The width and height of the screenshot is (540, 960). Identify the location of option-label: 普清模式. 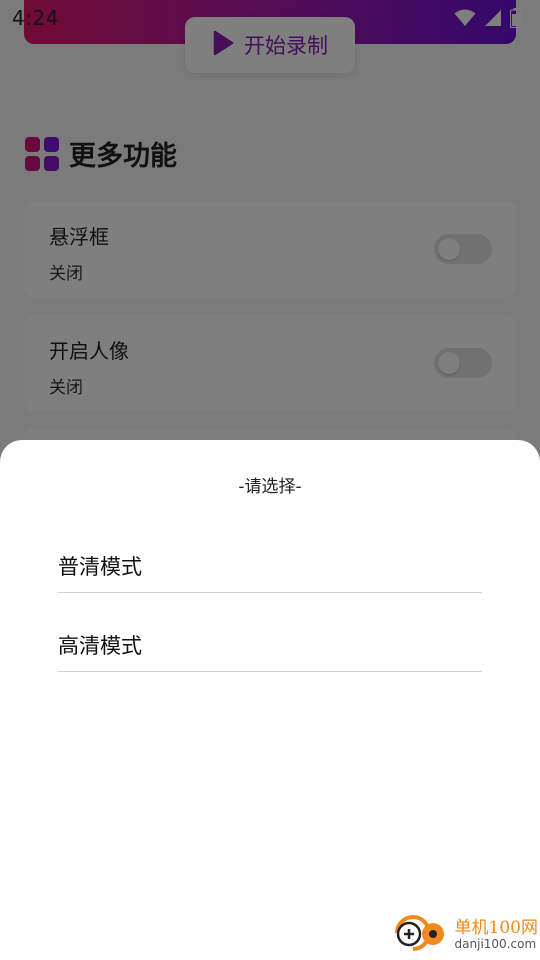
(100, 567).